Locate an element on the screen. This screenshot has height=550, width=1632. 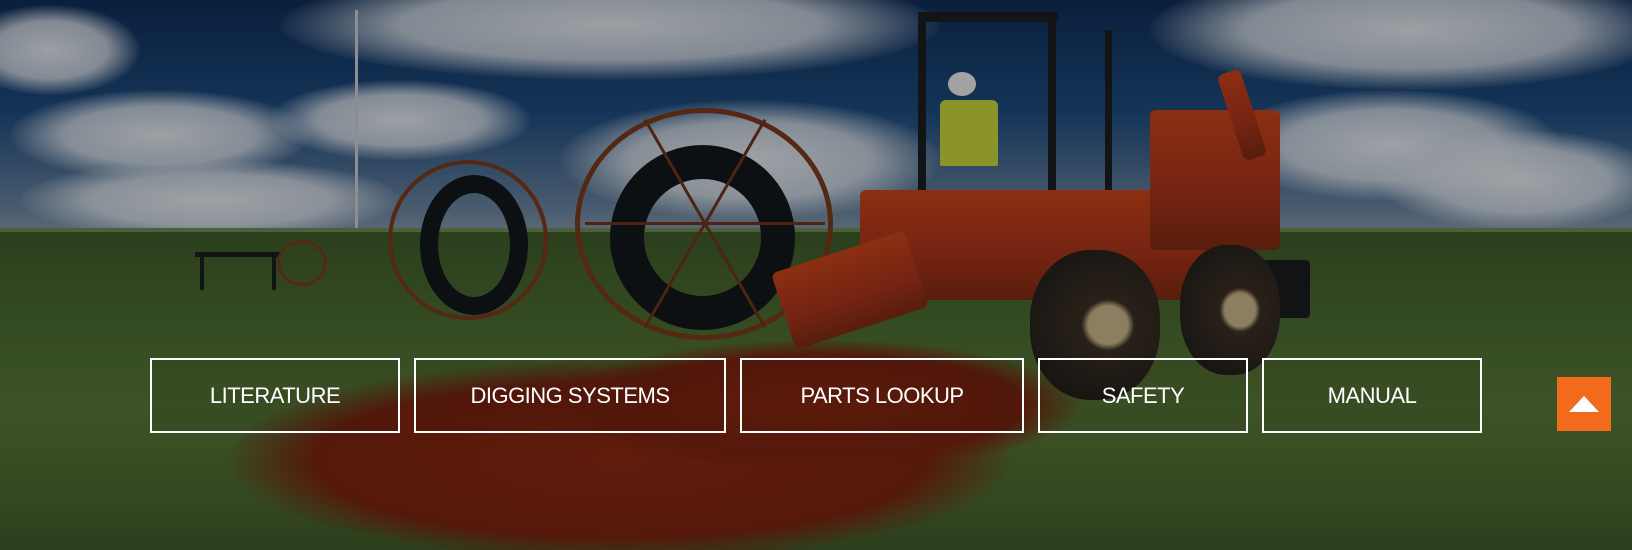
literature-button: LITERATURE is located at coordinates (275, 395).